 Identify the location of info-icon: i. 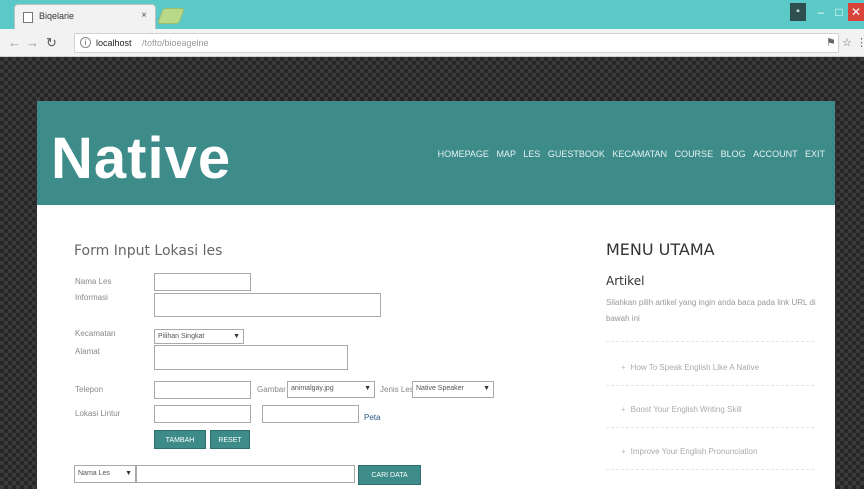
(85, 42).